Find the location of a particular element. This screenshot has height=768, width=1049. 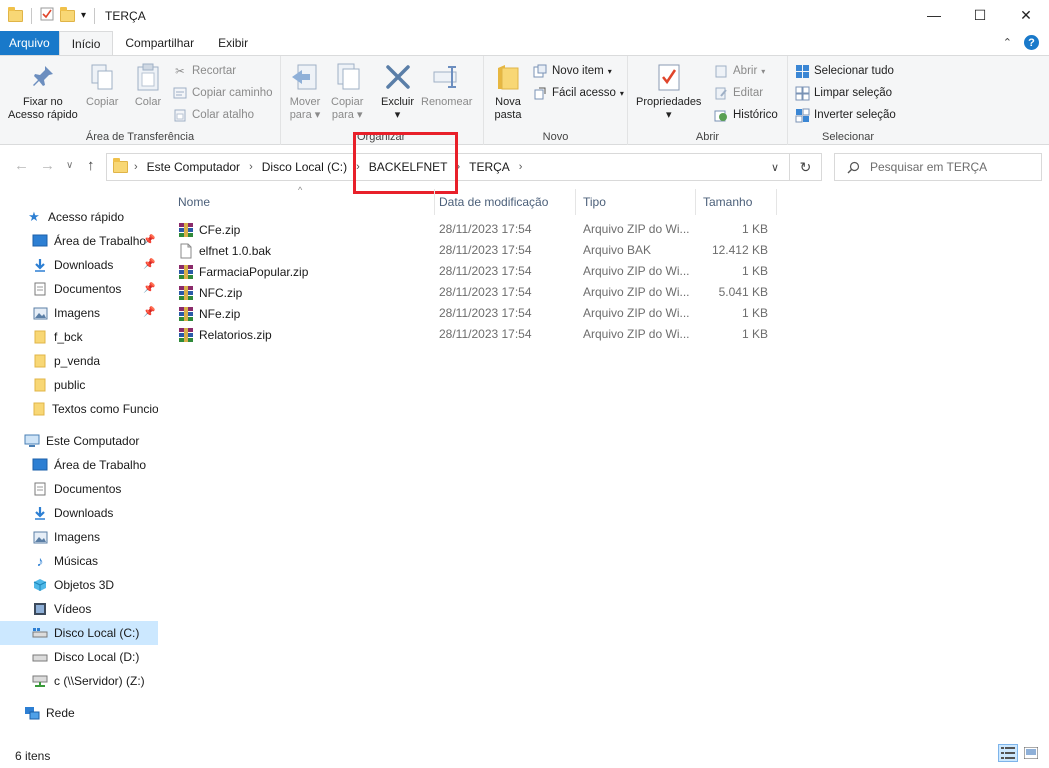

close-button: ✕ is located at coordinates (1026, 15).